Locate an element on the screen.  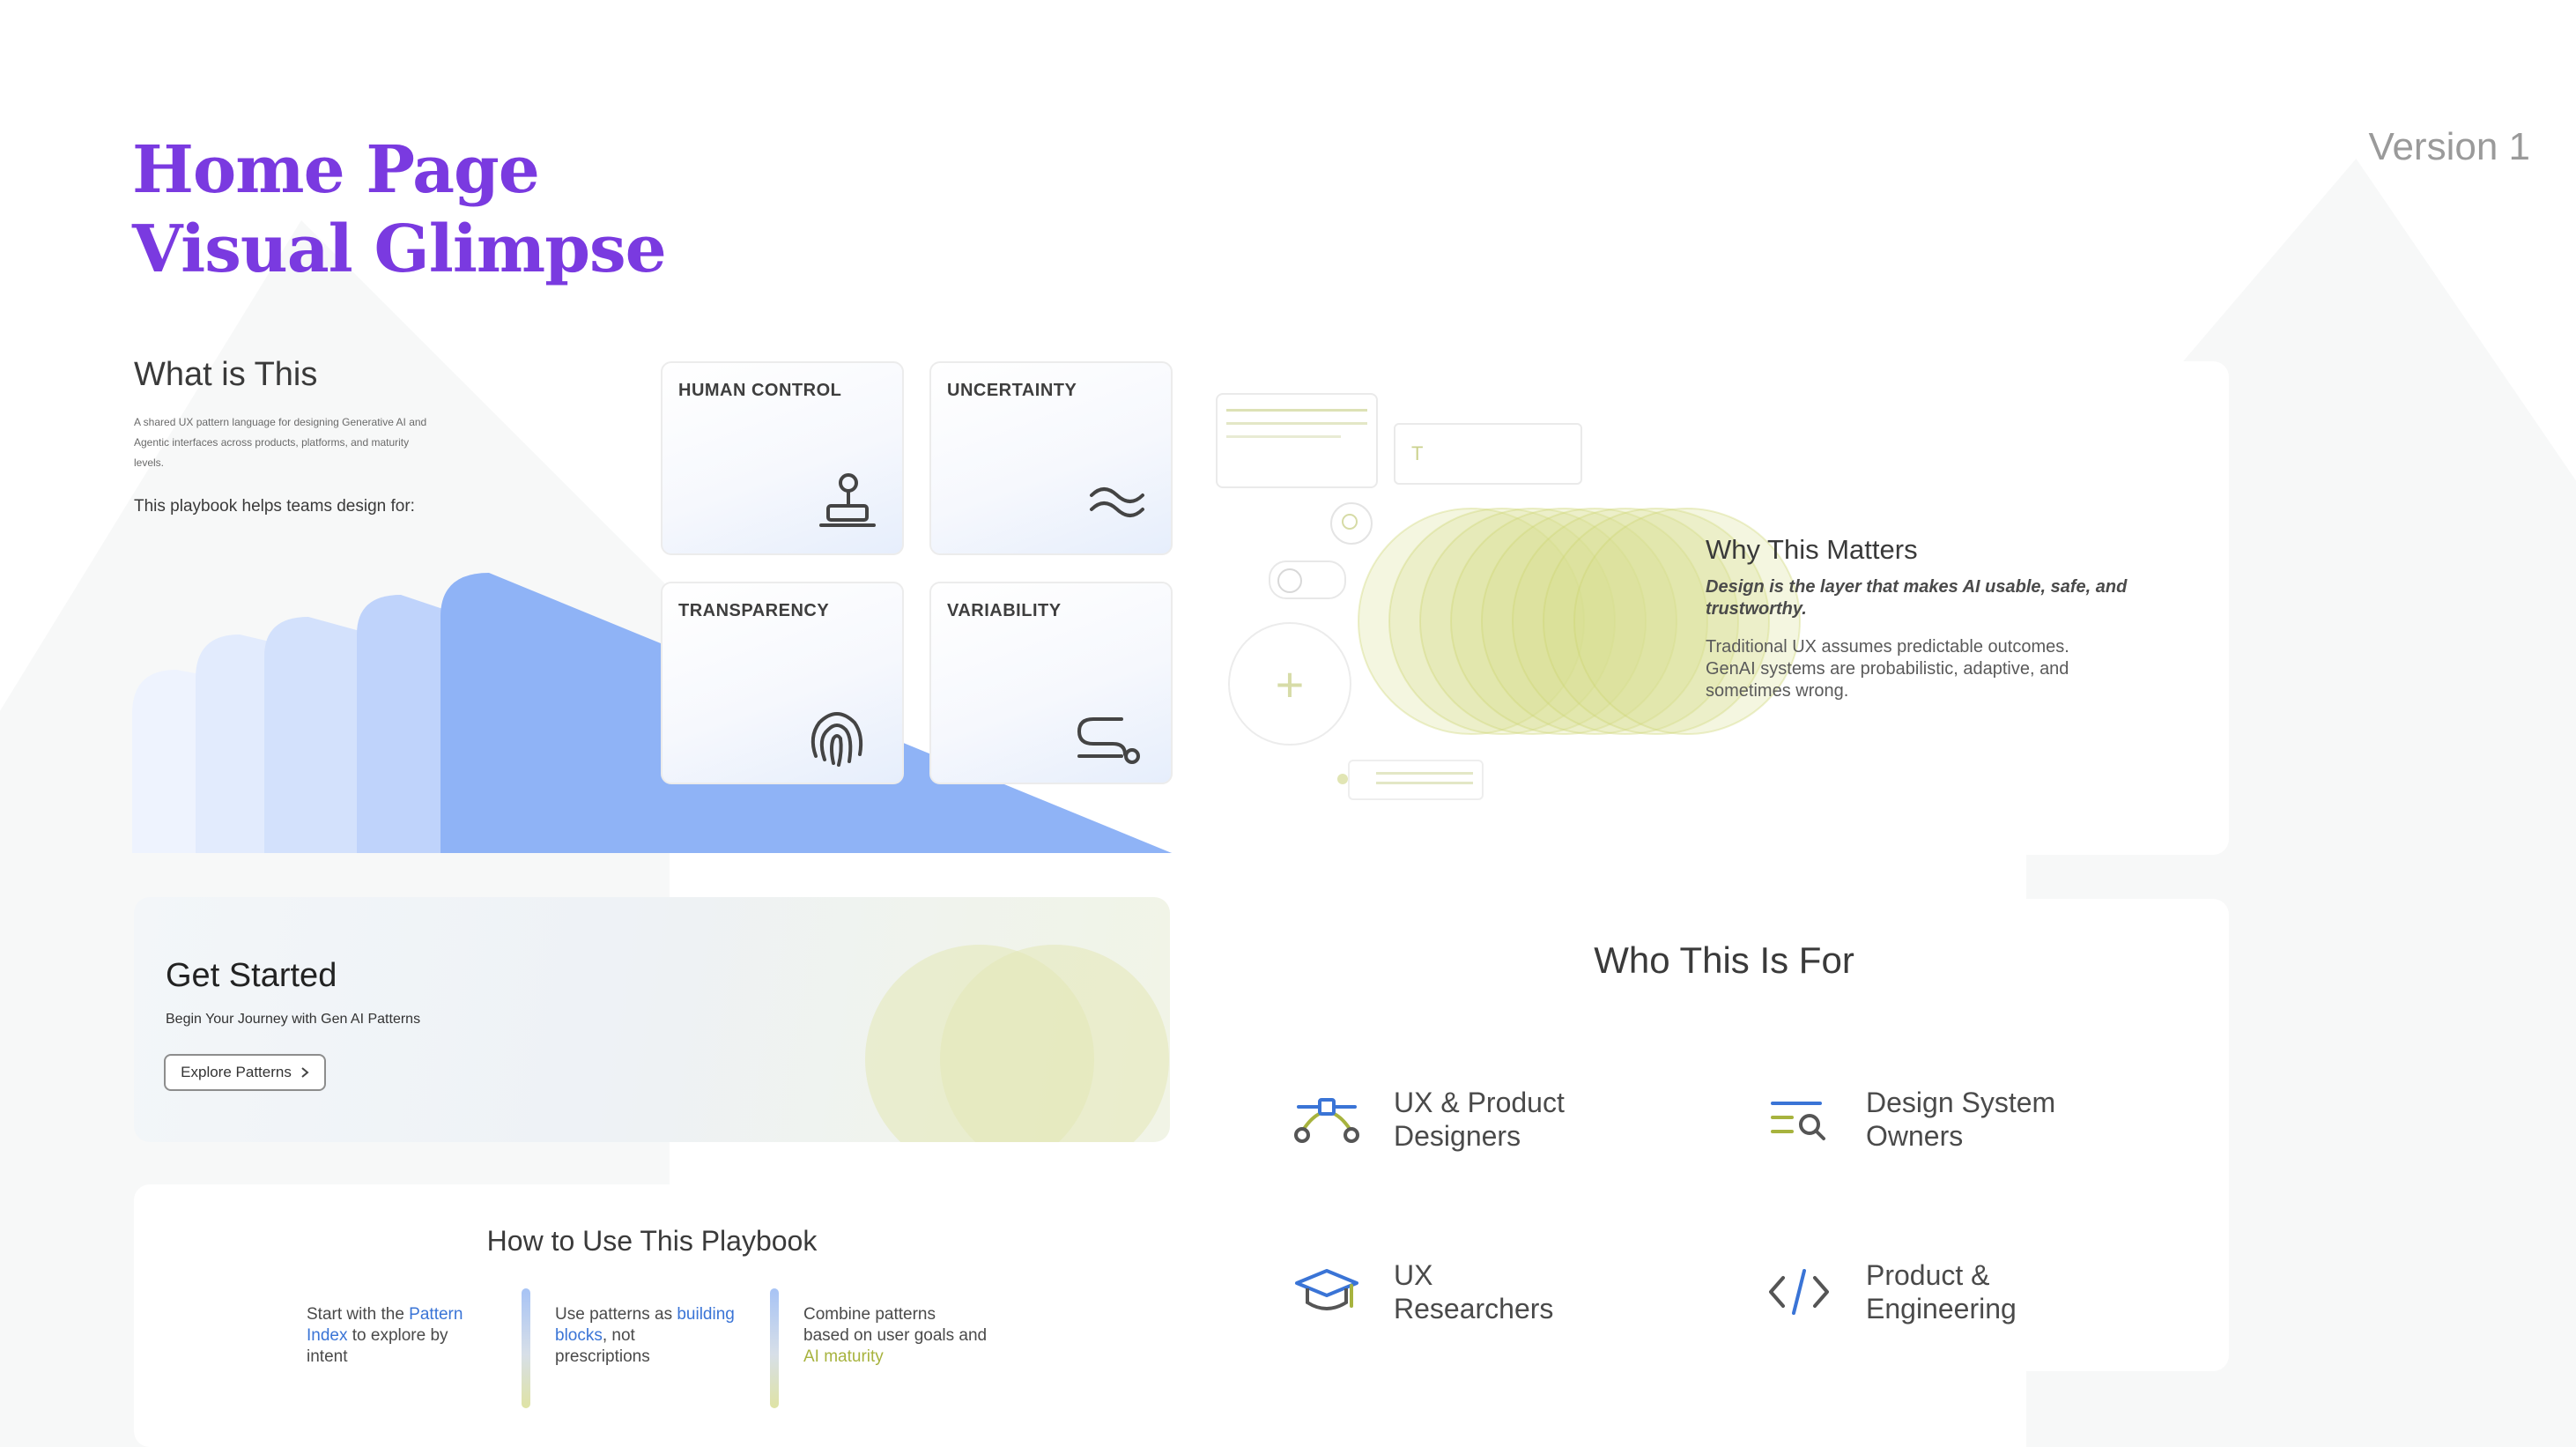
step-text: Start with the is located at coordinates (359, 1314).